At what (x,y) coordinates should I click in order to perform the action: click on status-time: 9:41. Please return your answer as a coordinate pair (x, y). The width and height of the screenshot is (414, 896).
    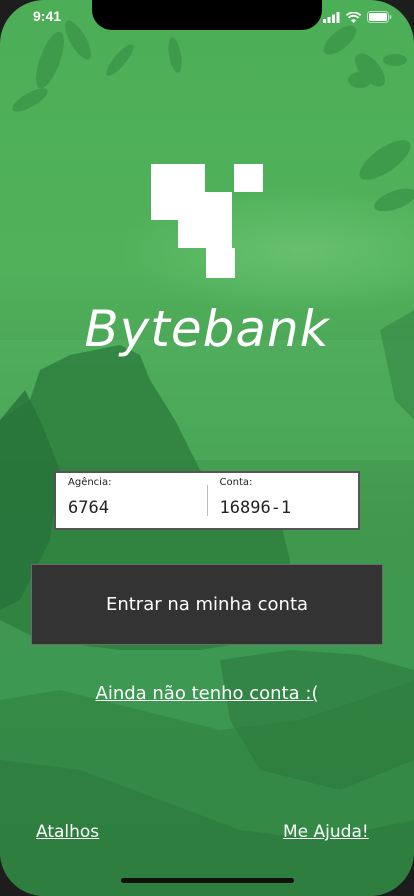
    Looking at the image, I should click on (47, 16).